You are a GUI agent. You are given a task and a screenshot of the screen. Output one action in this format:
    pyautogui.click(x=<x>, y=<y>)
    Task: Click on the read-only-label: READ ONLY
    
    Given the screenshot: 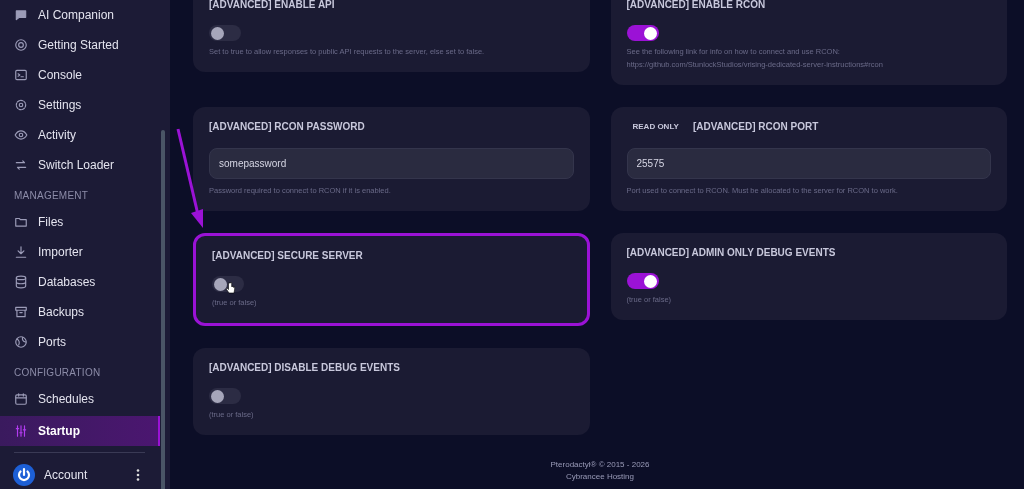 What is the action you would take?
    pyautogui.click(x=655, y=127)
    